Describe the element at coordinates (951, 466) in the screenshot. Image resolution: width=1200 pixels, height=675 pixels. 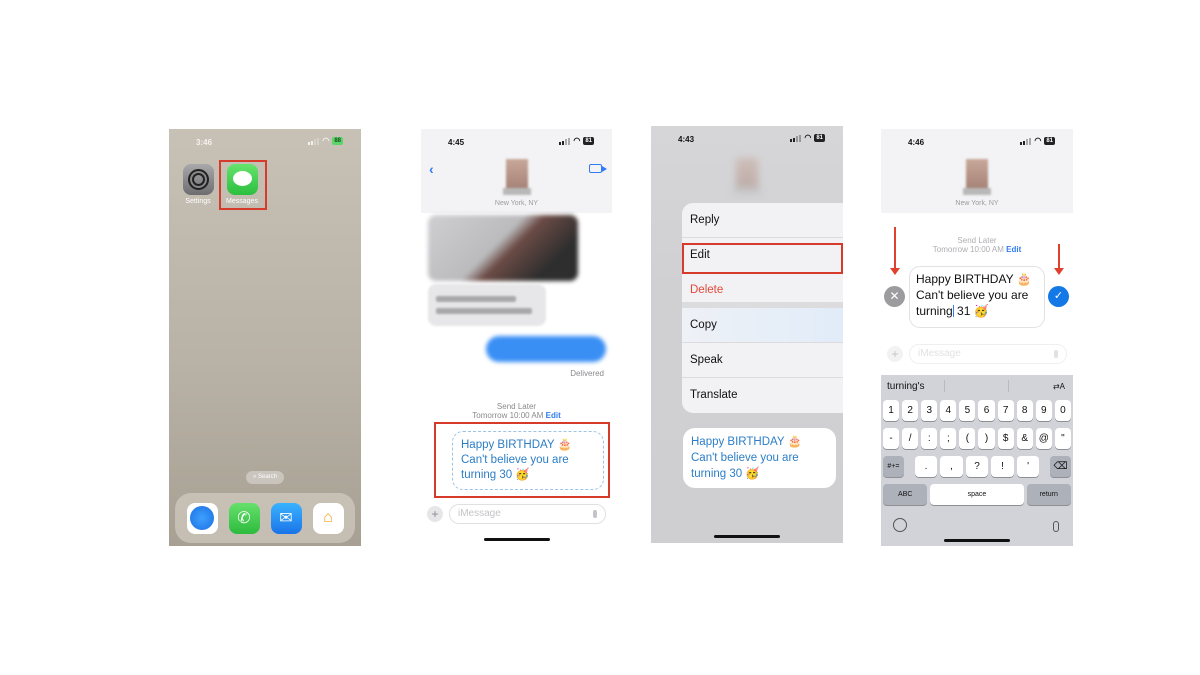
I see `key: ,` at that location.